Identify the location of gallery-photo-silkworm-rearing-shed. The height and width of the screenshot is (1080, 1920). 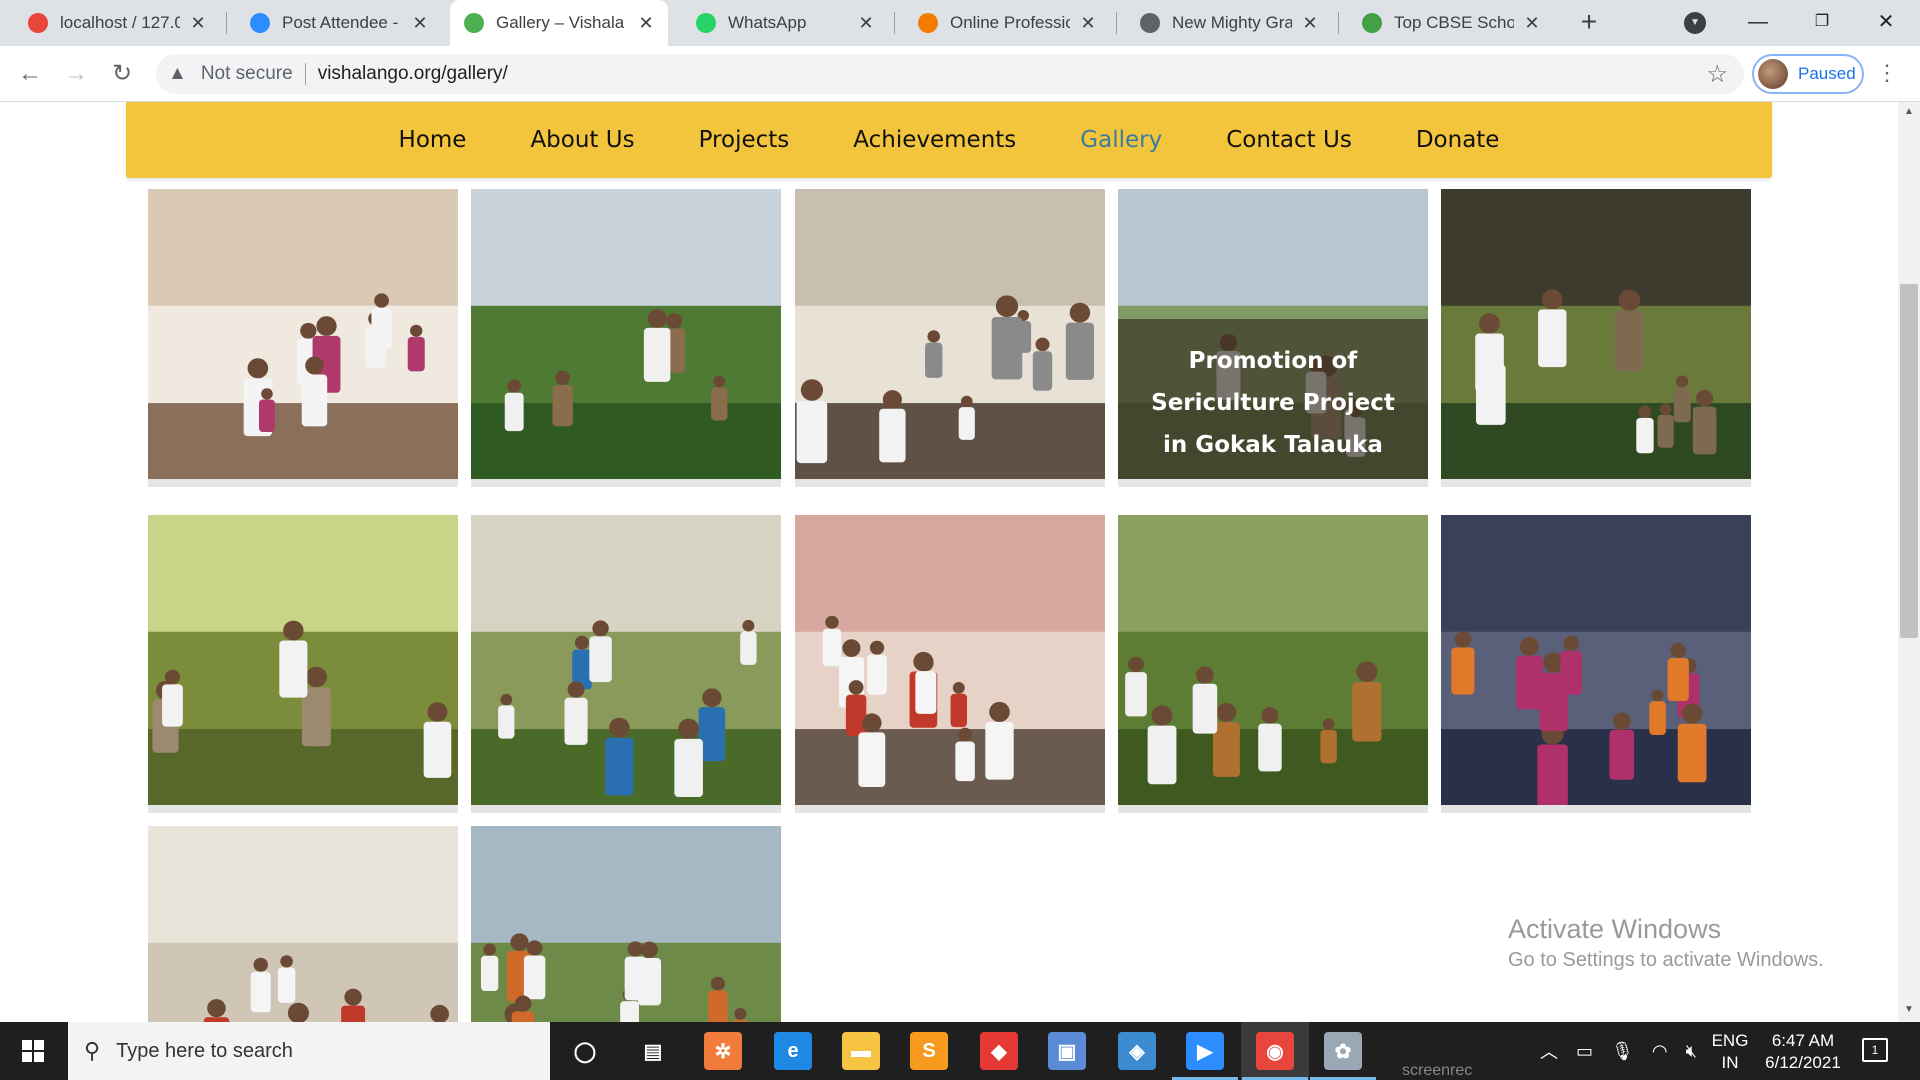
(1596, 338).